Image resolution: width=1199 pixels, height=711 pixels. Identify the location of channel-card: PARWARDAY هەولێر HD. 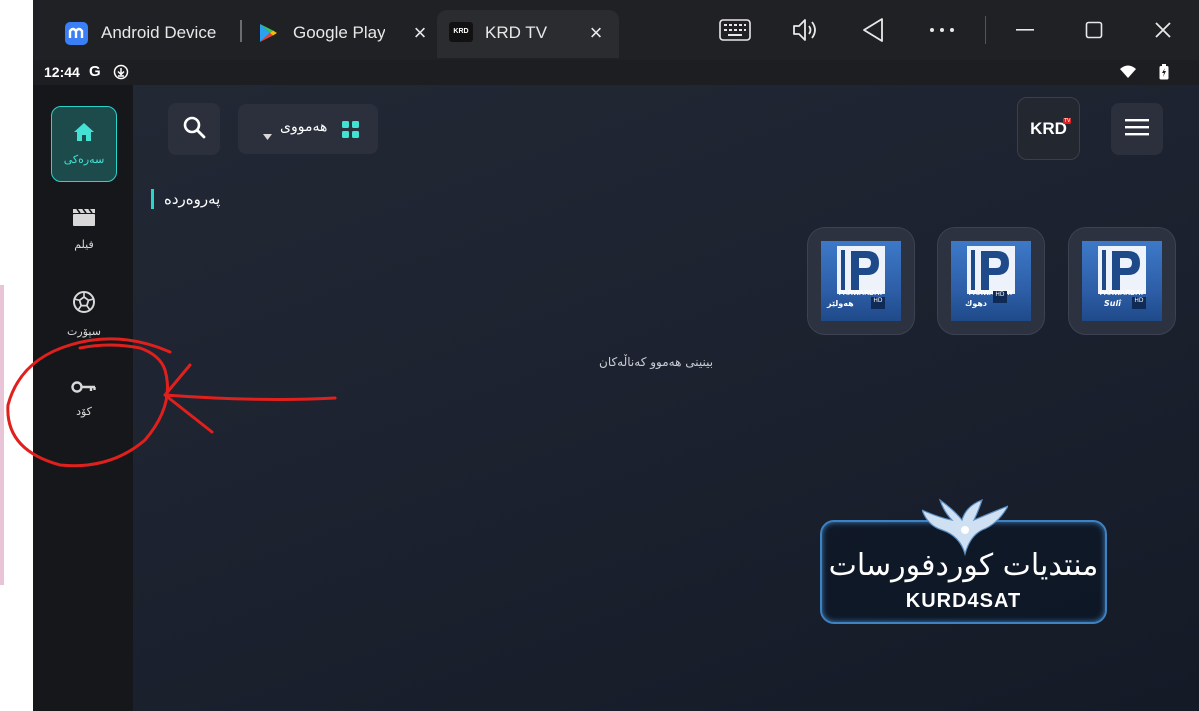
(861, 281).